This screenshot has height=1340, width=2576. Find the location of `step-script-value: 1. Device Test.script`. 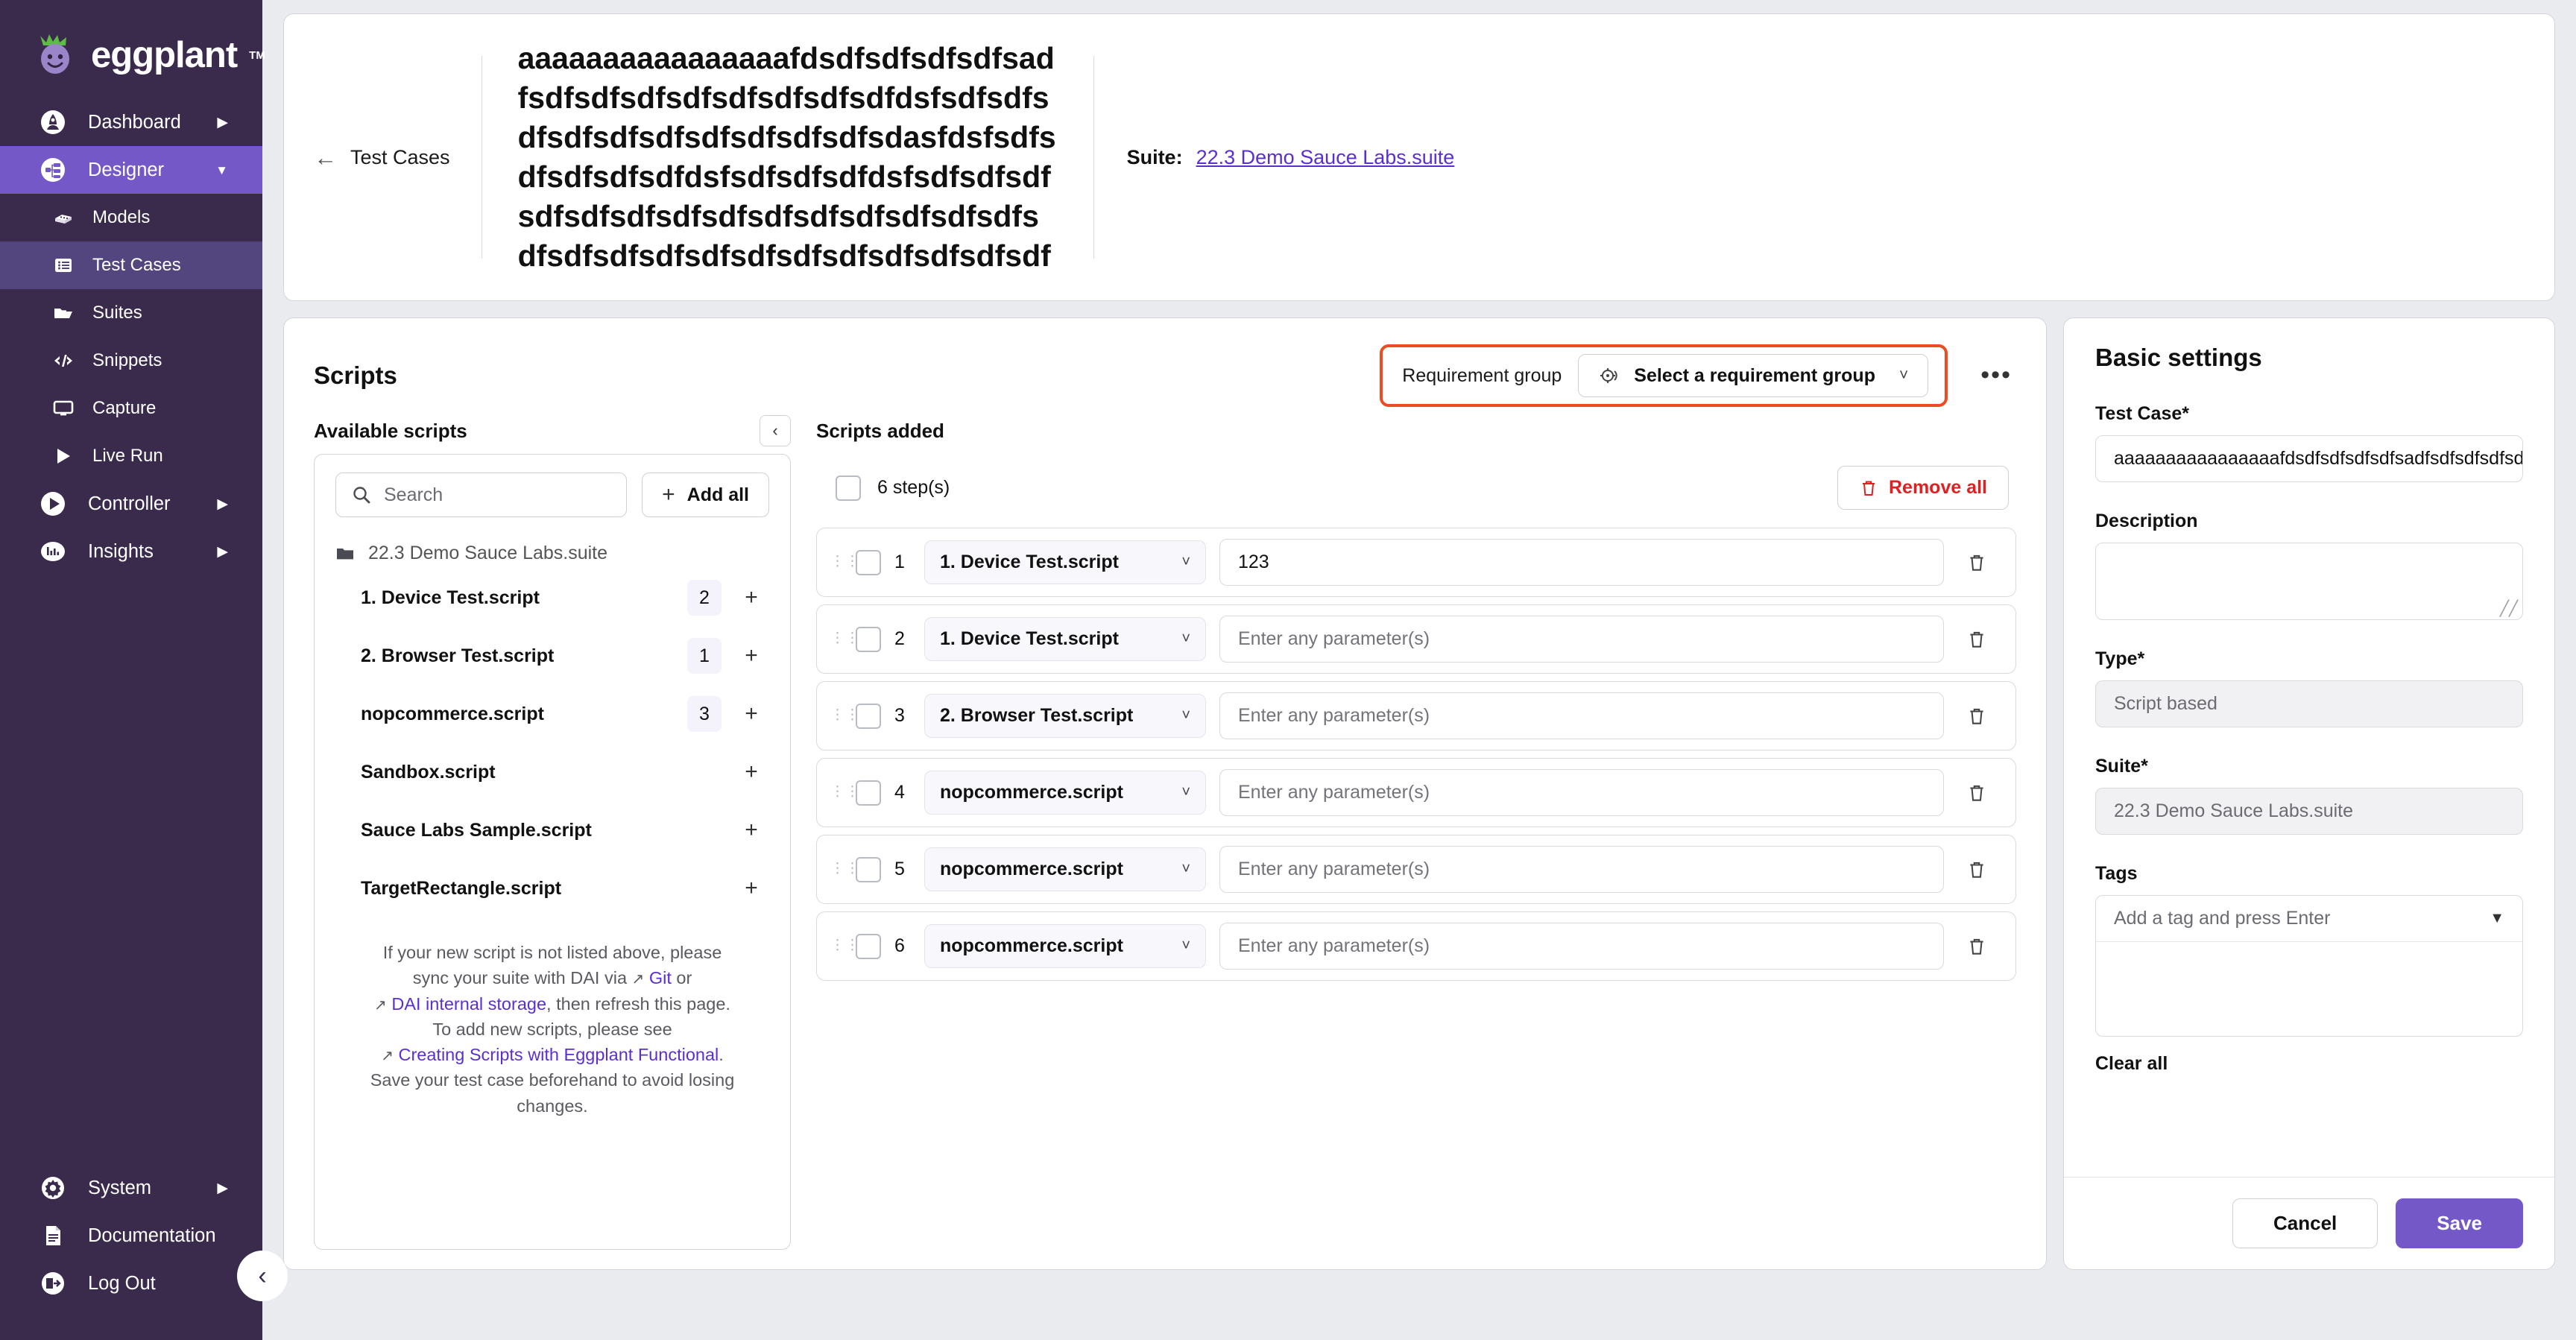

step-script-value: 1. Device Test.script is located at coordinates (1029, 562).